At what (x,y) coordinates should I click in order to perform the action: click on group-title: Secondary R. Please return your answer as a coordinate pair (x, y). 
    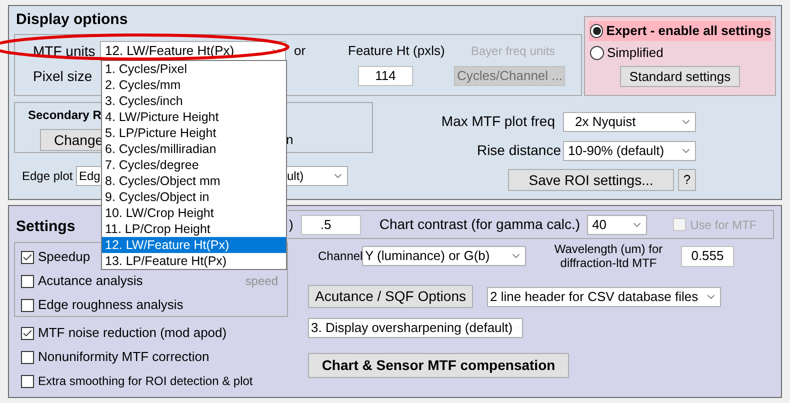
    Looking at the image, I should click on (65, 115).